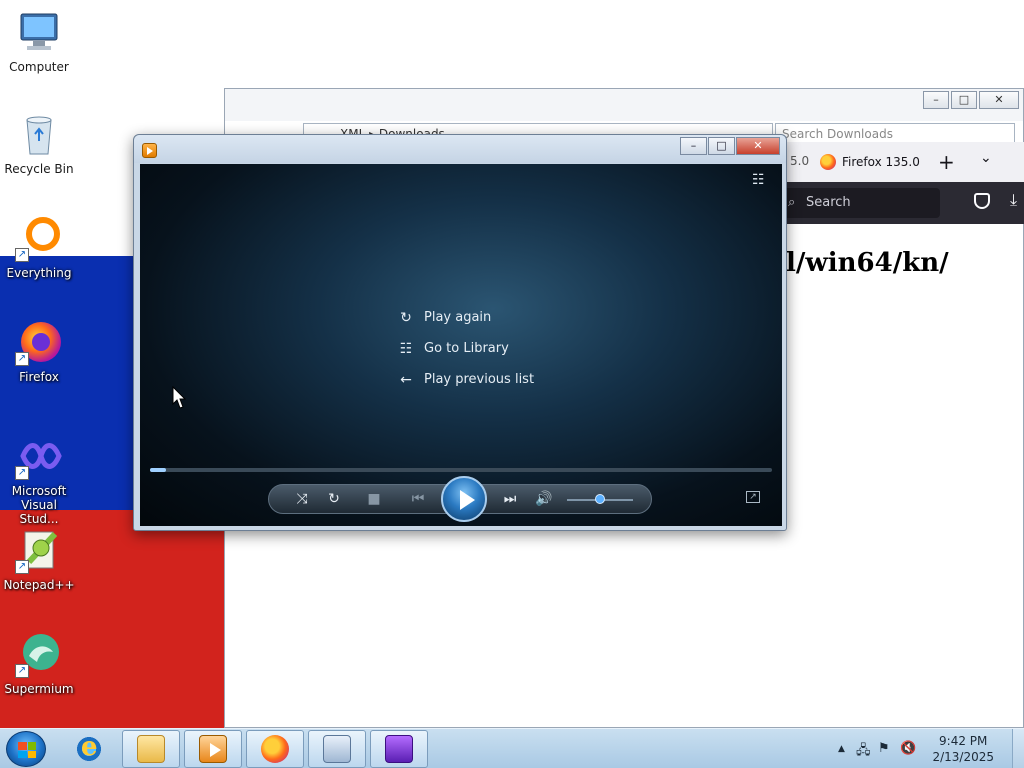  I want to click on media-player-window-controls: – □ ✕, so click(730, 146).